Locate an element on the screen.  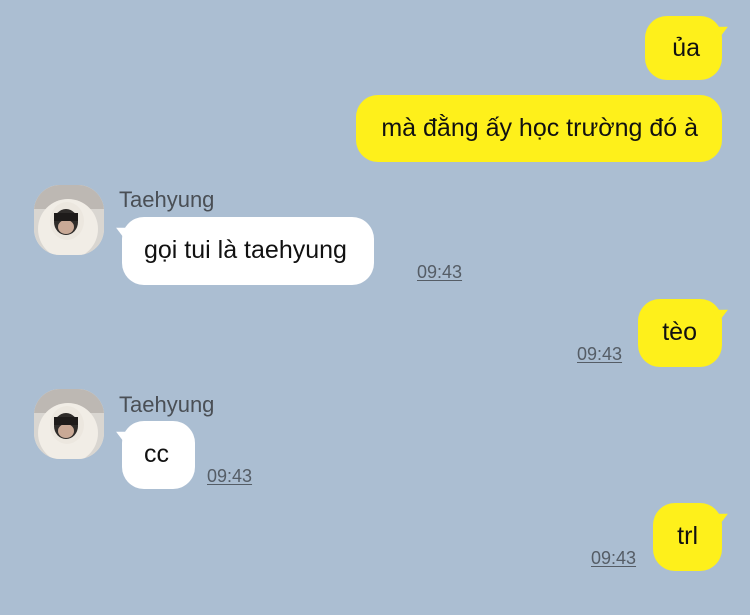
message-text: trl is located at coordinates (687, 536).